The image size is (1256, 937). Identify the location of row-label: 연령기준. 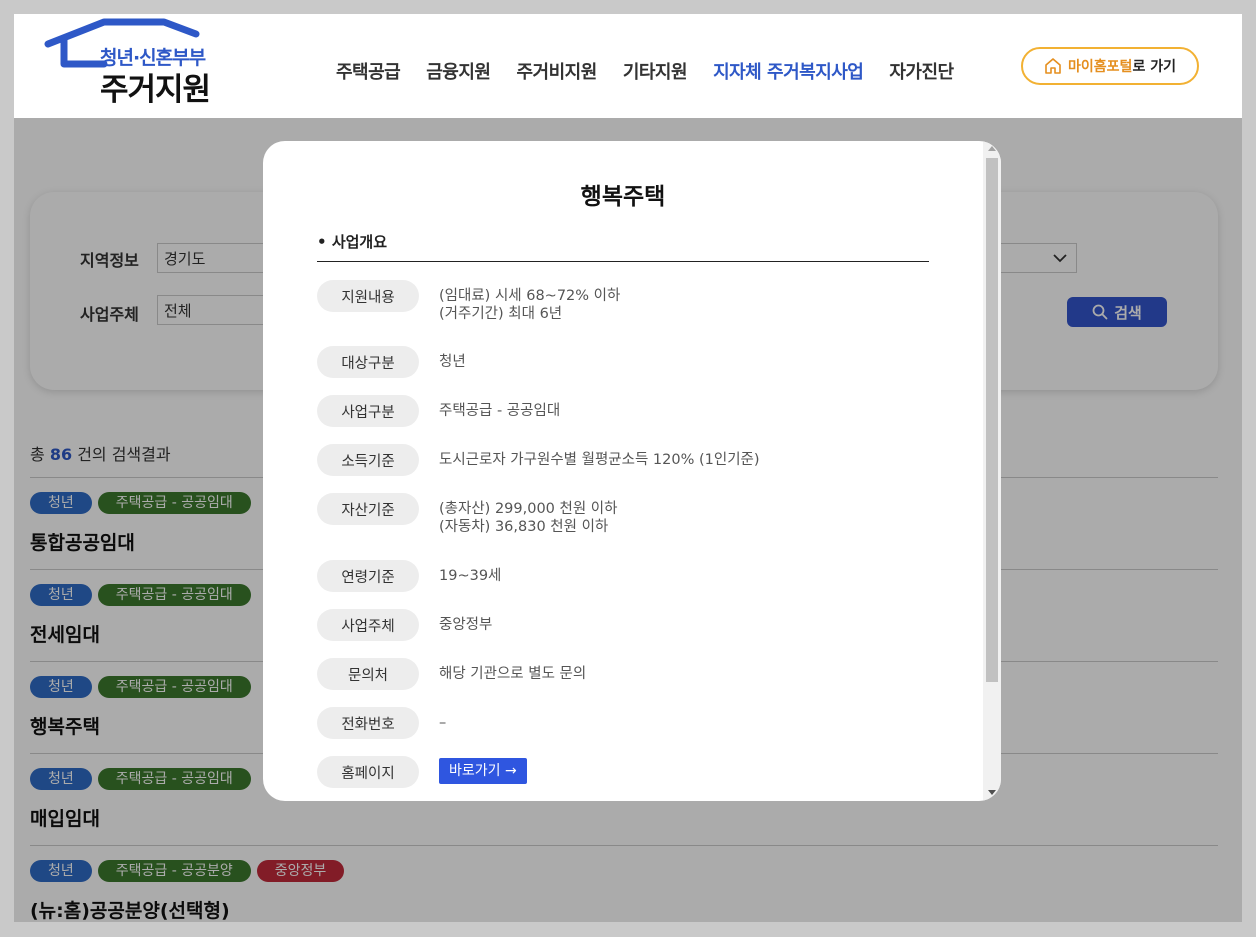
(368, 576).